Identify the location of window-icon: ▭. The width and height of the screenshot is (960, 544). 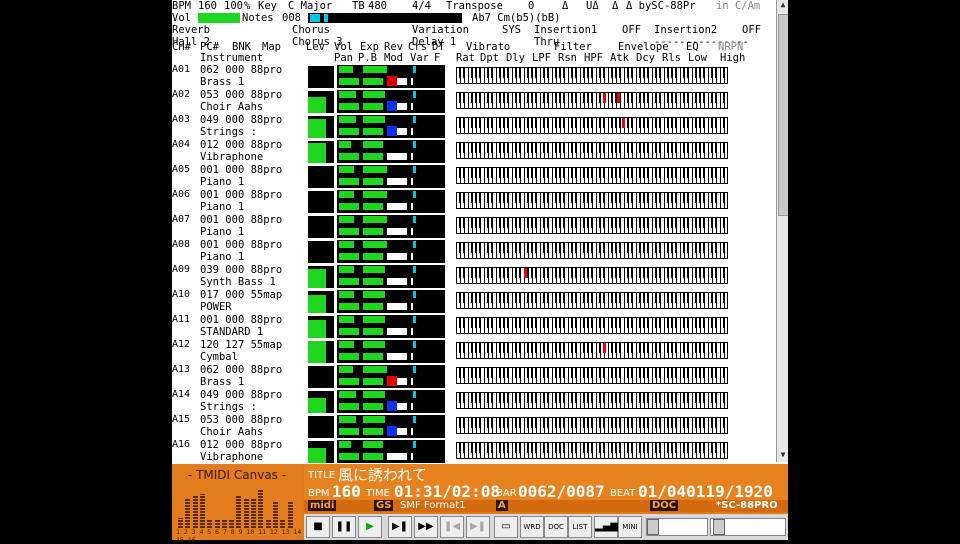
(506, 527).